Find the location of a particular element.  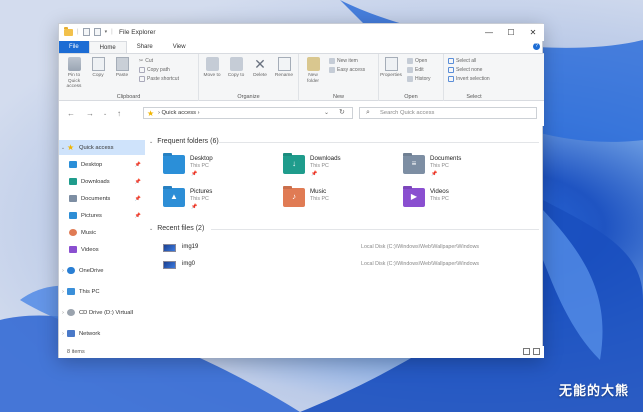

sidebar-item-quick-access: ⌄ ★ Quick access is located at coordinates (102, 147).